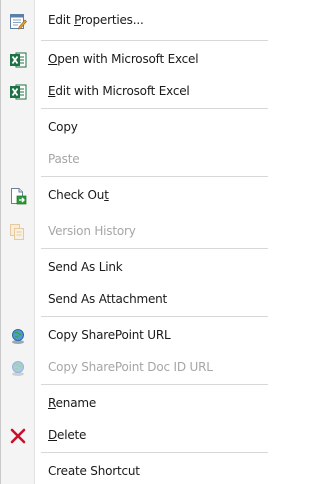 Image resolution: width=320 pixels, height=484 pixels. I want to click on menu-item-label: Send As Attachment, so click(108, 299).